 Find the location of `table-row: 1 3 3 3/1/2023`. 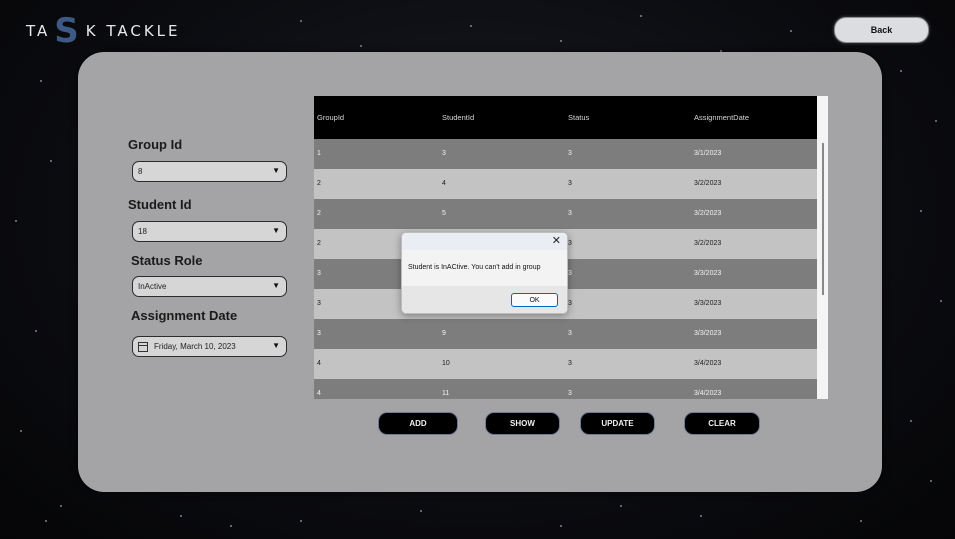

table-row: 1 3 3 3/1/2023 is located at coordinates (565, 154).